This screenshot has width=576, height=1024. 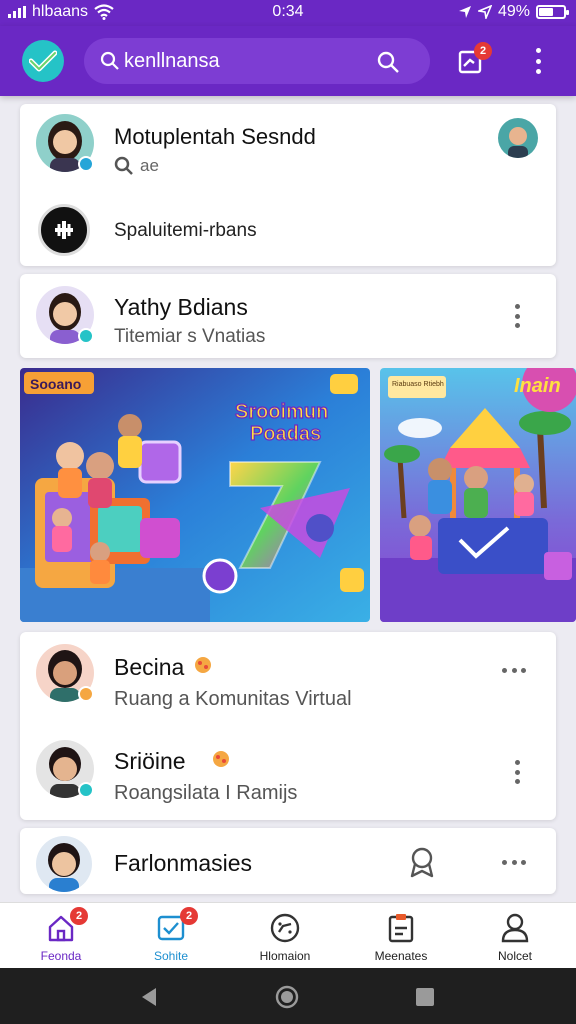 What do you see at coordinates (515, 928) in the screenshot?
I see `user-icon` at bounding box center [515, 928].